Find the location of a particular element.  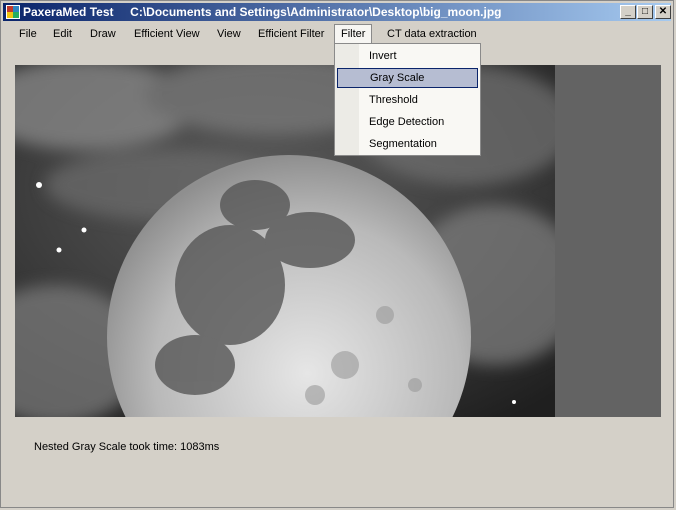

menu-draw: Draw is located at coordinates (103, 34).